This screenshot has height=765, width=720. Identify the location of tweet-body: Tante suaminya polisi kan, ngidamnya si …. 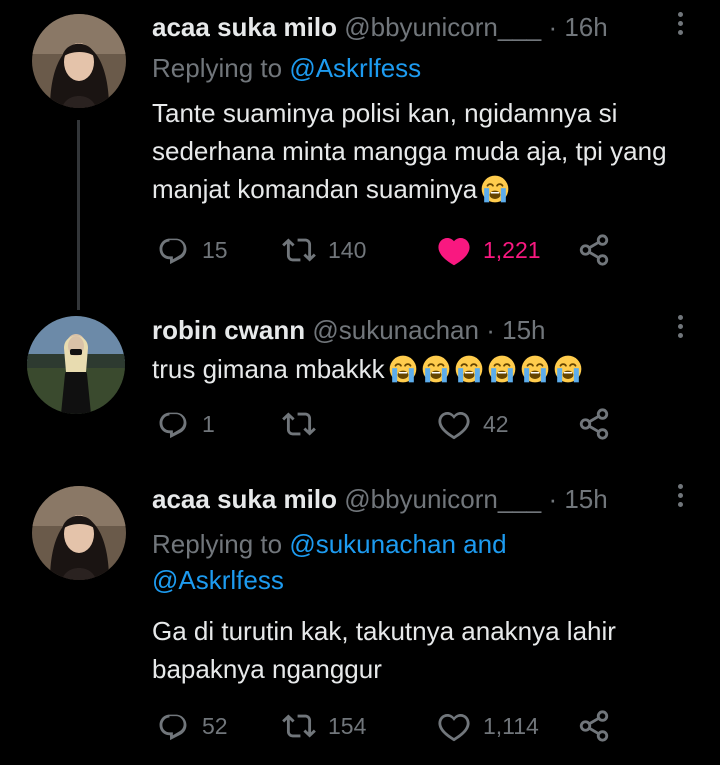
(409, 151).